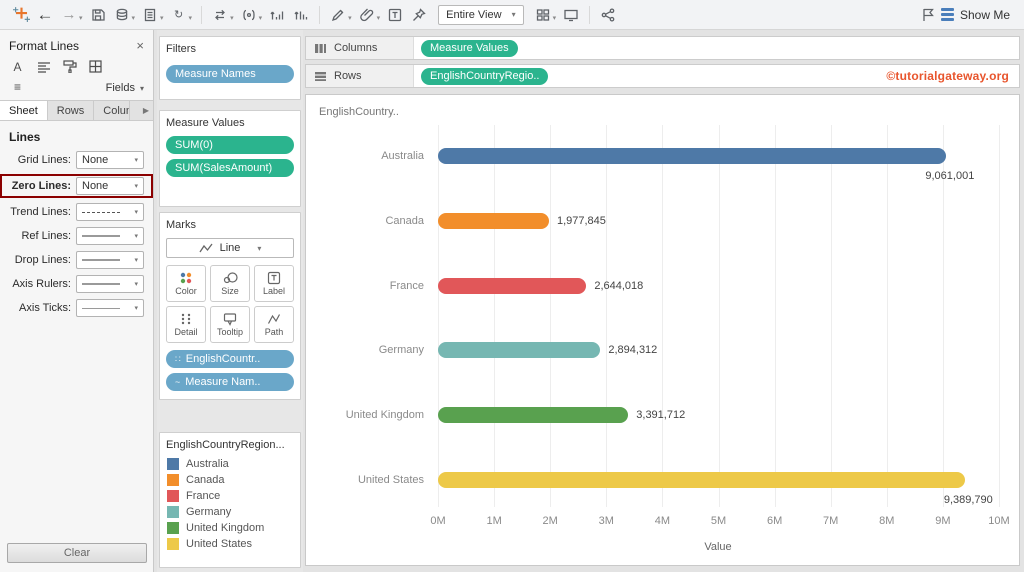  I want to click on font-icon: A, so click(17, 66).